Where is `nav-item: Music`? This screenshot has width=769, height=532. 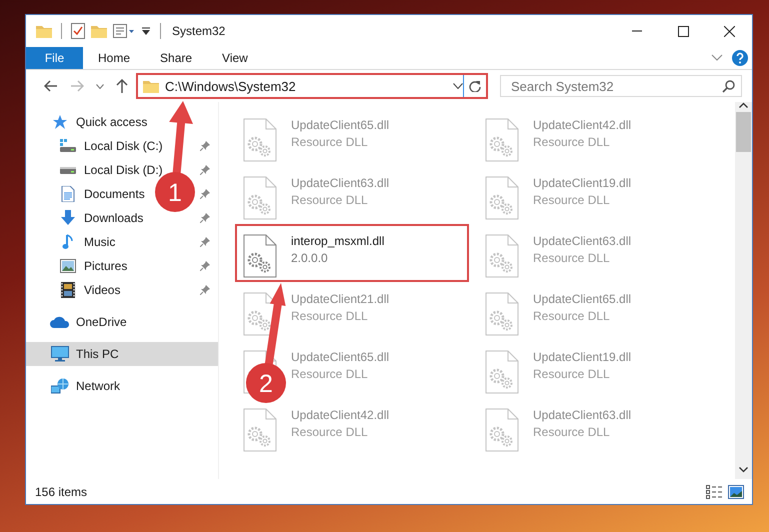 nav-item: Music is located at coordinates (122, 242).